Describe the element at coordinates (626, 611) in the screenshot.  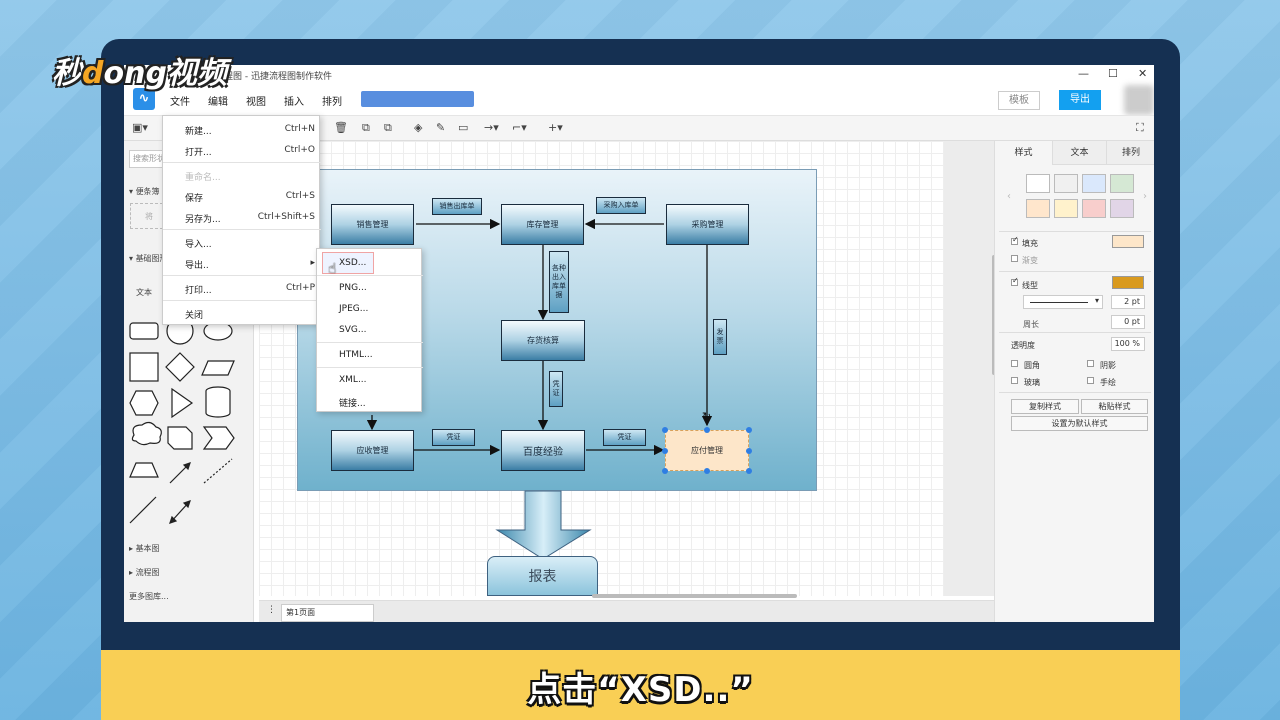
I see `page-tabs-bar: ⋮ 第1页面` at that location.